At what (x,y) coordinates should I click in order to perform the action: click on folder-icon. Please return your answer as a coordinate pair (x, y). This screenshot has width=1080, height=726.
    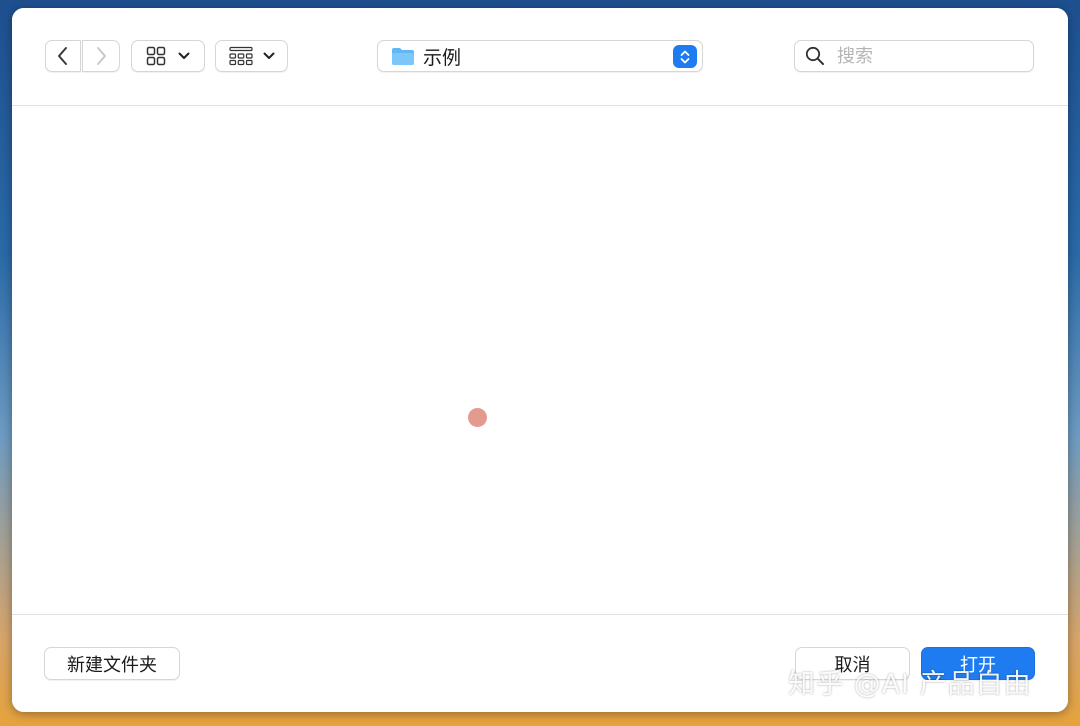
    Looking at the image, I should click on (403, 56).